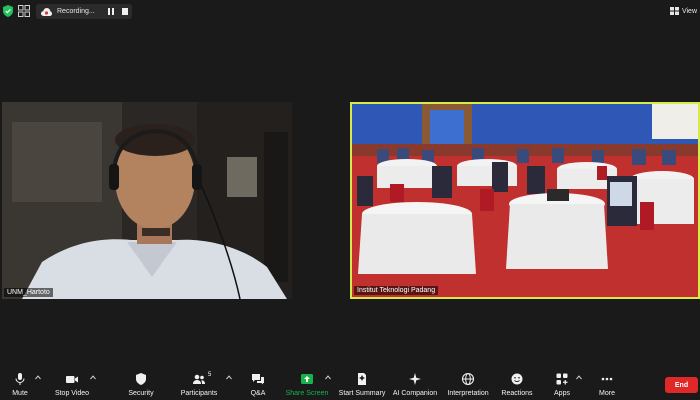  I want to click on reactions-label: Reactions, so click(517, 393).